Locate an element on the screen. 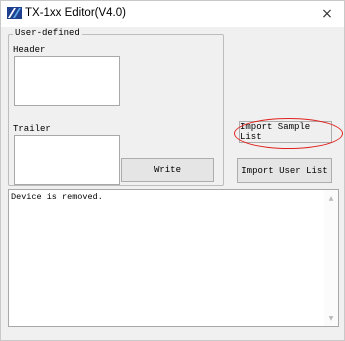 Image resolution: width=345 pixels, height=341 pixels. import-sample-list-button: Import Sample List is located at coordinates (285, 132).